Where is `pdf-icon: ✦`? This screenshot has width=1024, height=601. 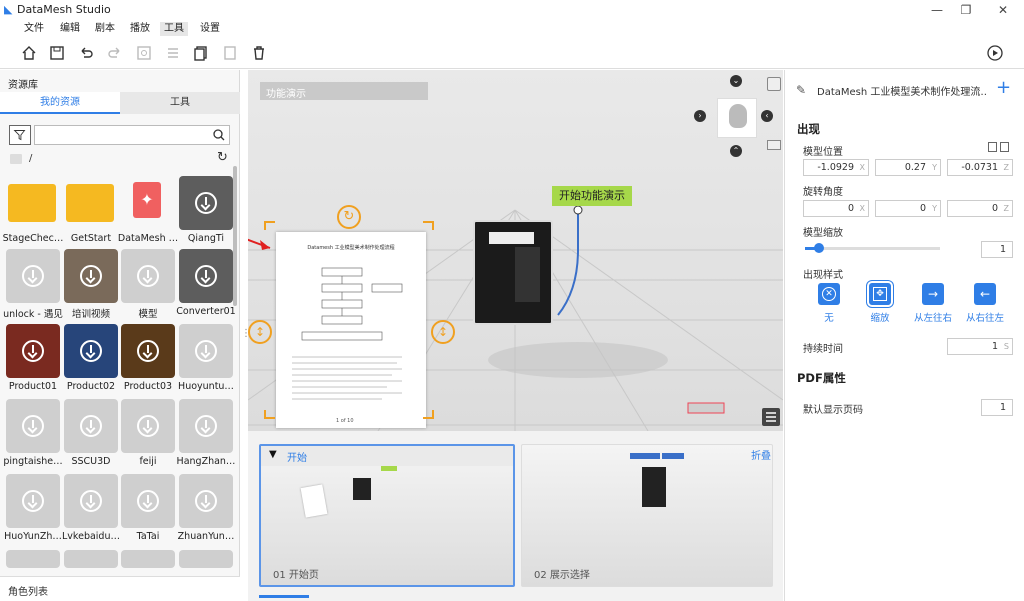 pdf-icon: ✦ is located at coordinates (147, 200).